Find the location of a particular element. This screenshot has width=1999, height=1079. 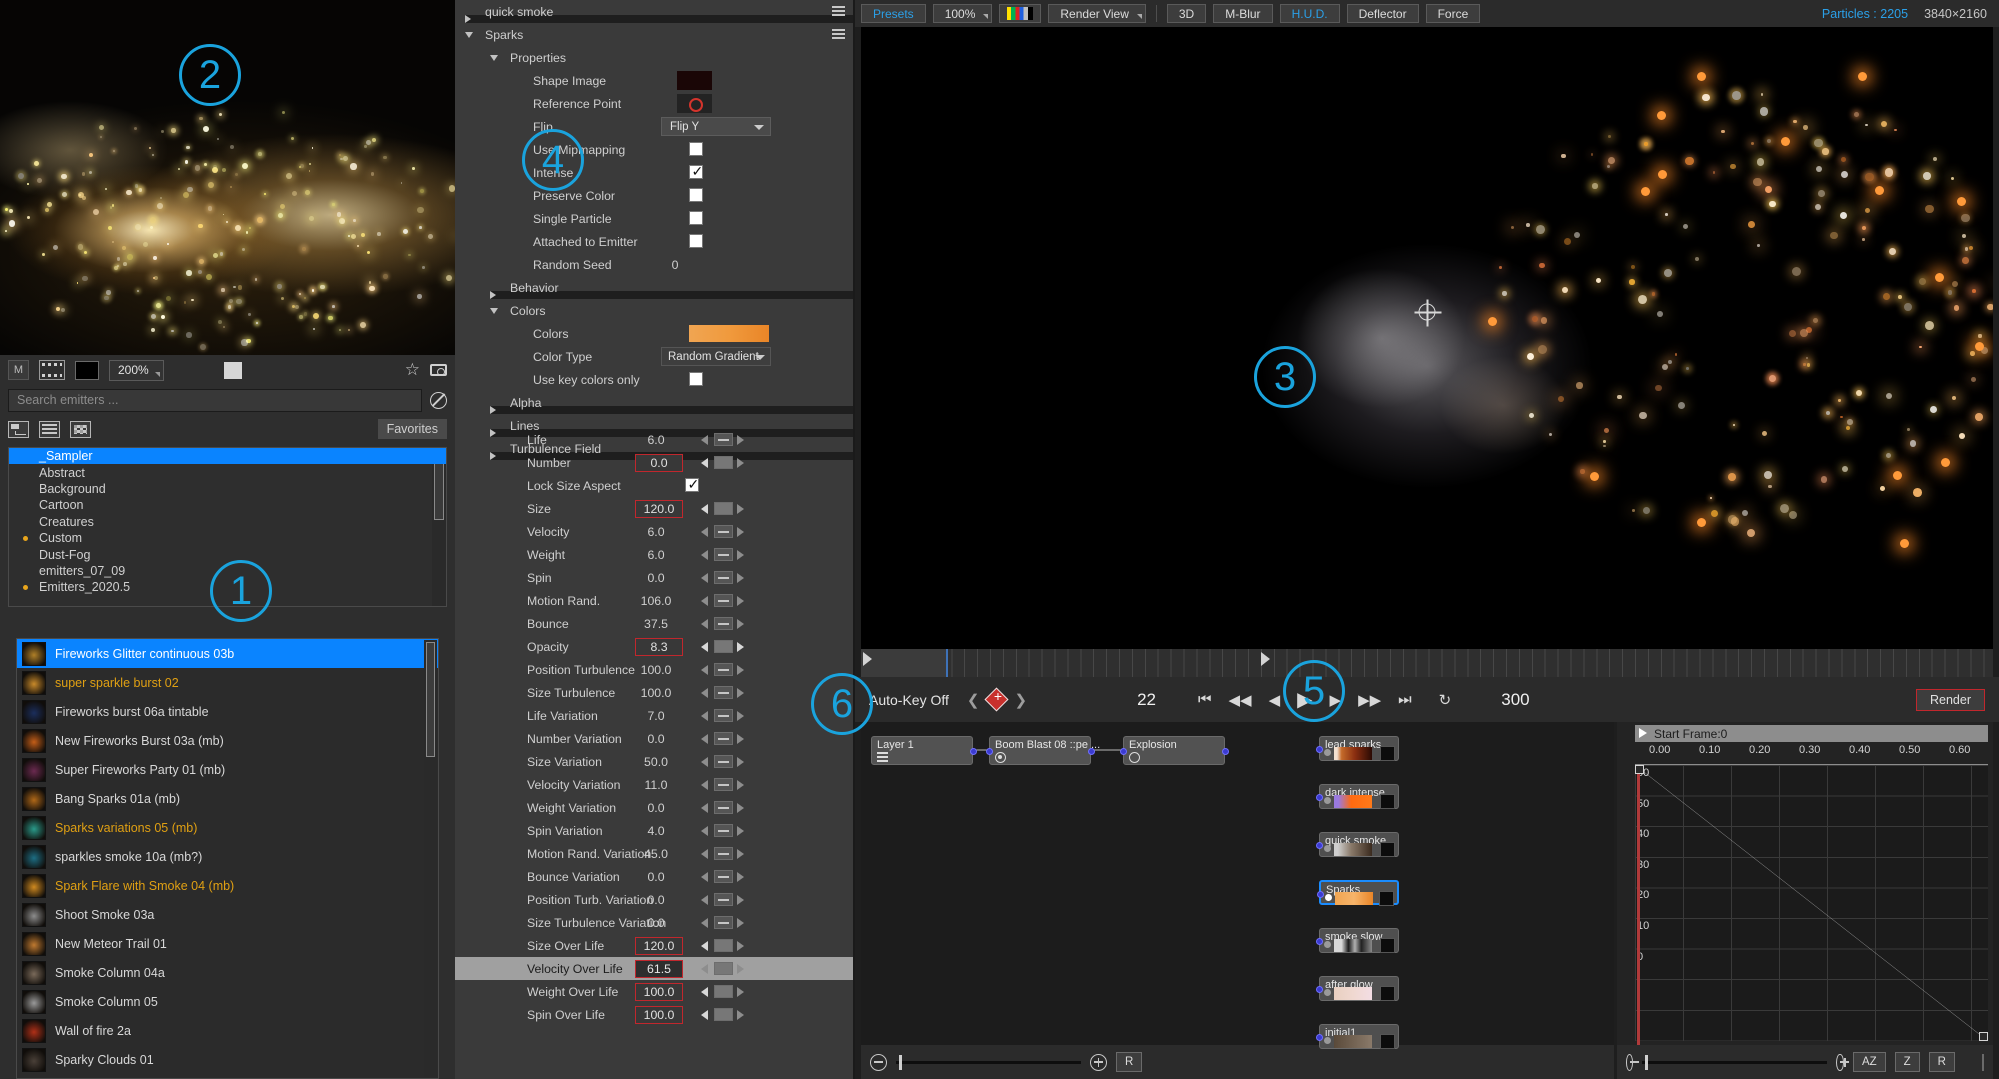

list-item: Shoot Smoke 03a is located at coordinates (227, 914).